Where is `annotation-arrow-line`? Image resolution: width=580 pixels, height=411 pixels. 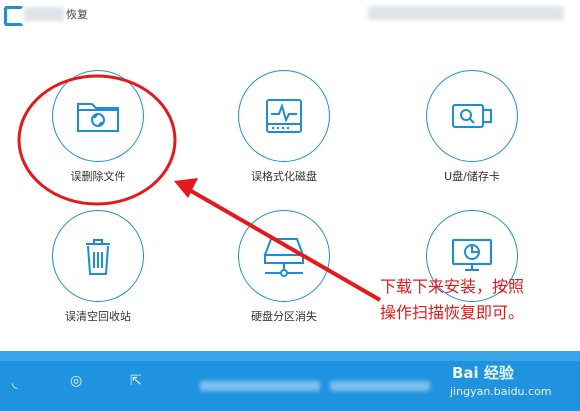 annotation-arrow-line is located at coordinates (283, 244).